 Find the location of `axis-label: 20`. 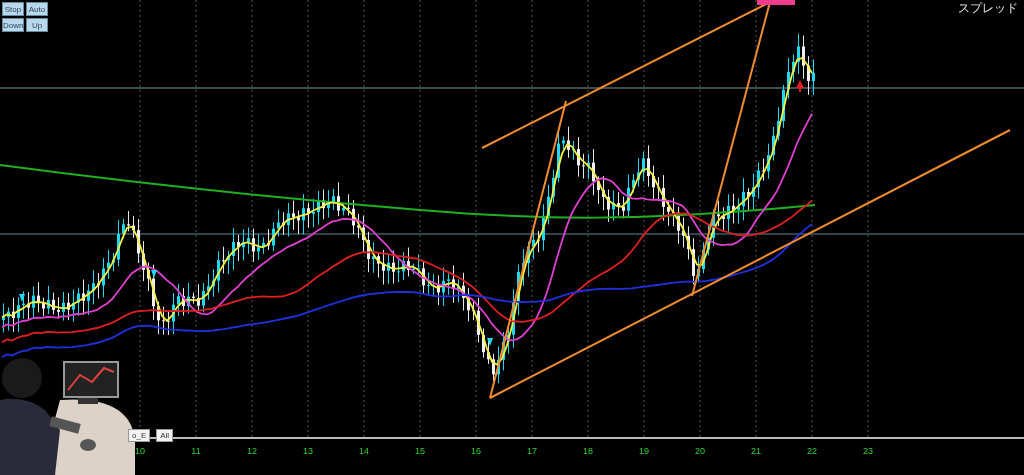

axis-label: 20 is located at coordinates (700, 451).